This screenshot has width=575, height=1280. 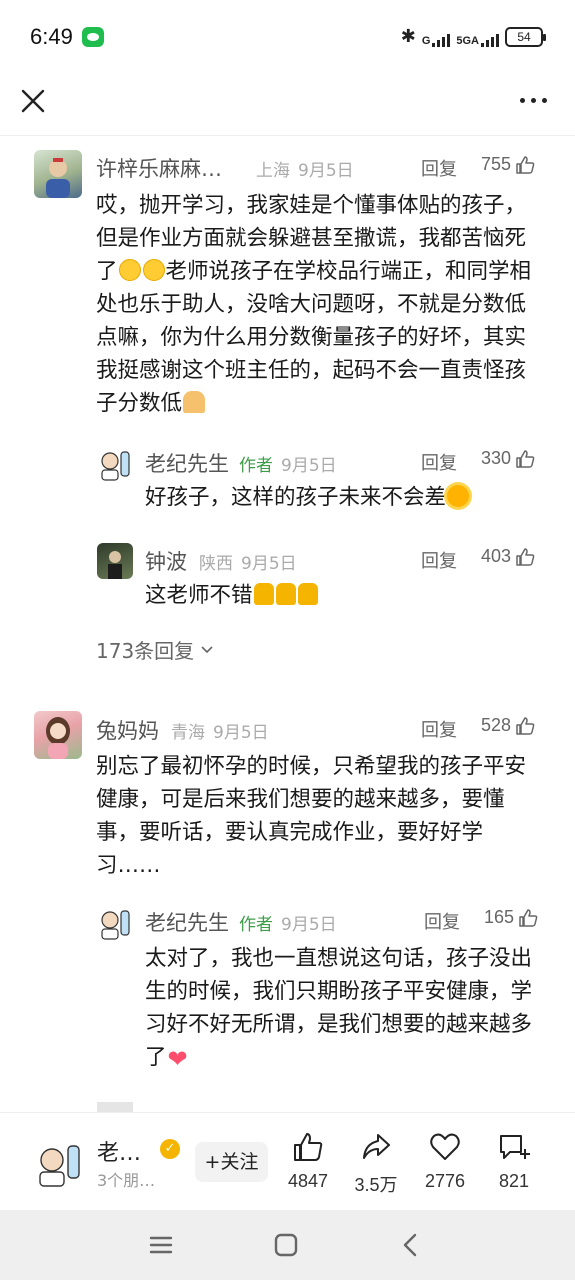 What do you see at coordinates (33, 101) in the screenshot?
I see `close-icon` at bounding box center [33, 101].